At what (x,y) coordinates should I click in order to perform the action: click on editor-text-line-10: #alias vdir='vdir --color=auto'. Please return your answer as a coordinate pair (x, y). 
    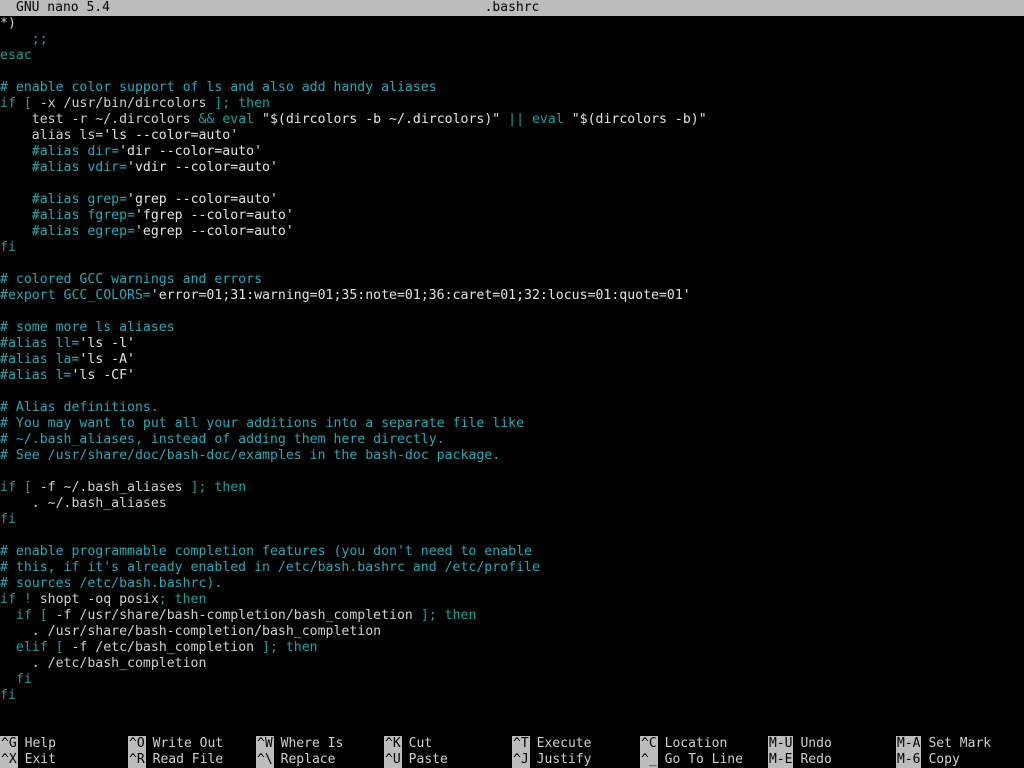
    Looking at the image, I should click on (512, 168).